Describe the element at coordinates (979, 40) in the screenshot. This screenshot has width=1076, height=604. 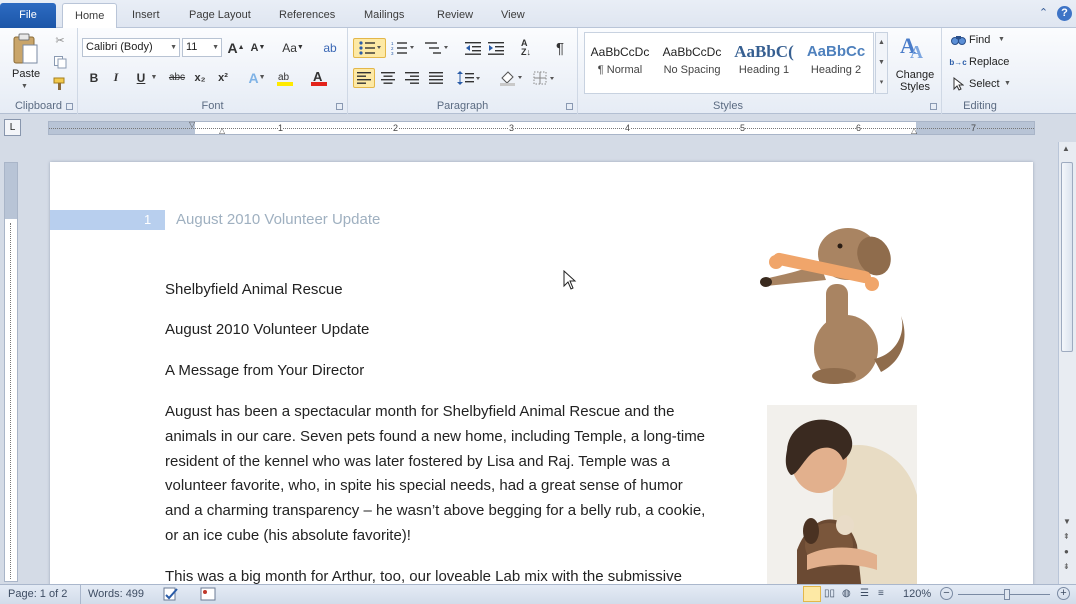
I see `find-button: Find` at that location.